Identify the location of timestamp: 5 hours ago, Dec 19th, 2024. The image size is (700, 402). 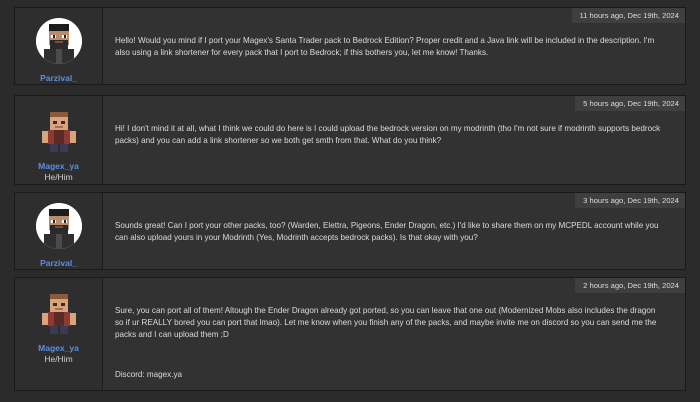
(630, 103).